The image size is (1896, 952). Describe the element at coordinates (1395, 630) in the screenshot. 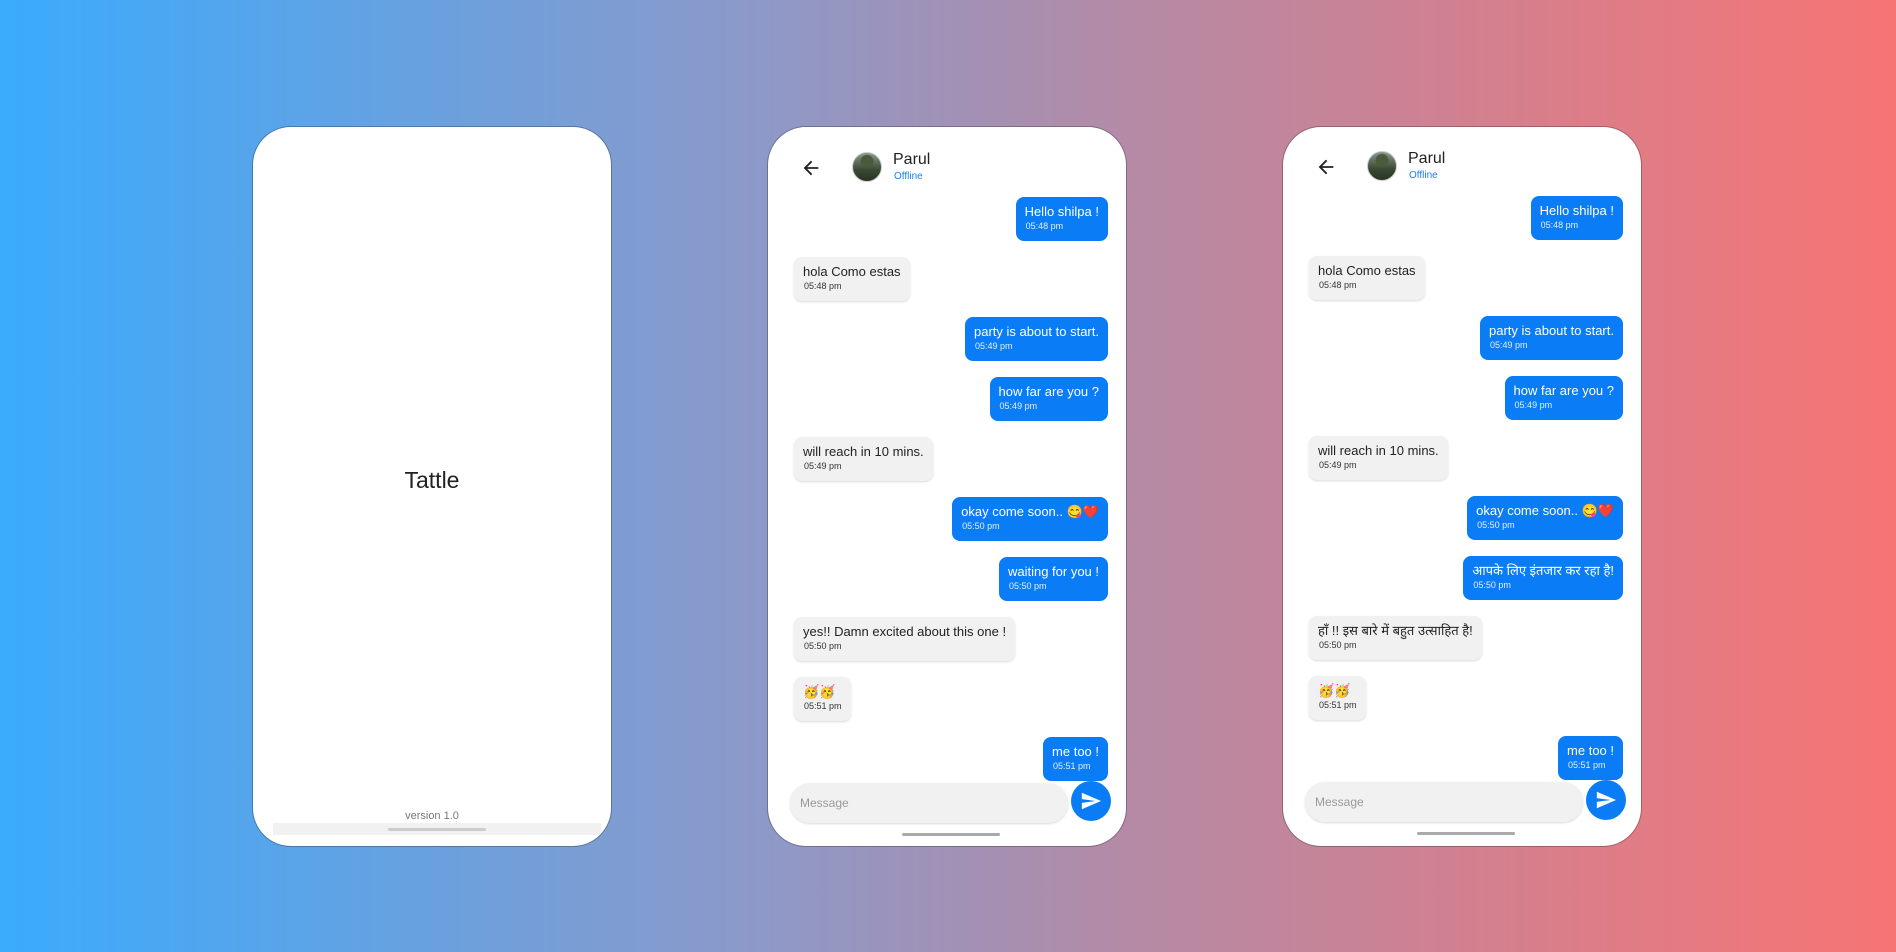

I see `message-text: हाँ !! इस बारे में बहुत उत्साहित है!` at that location.